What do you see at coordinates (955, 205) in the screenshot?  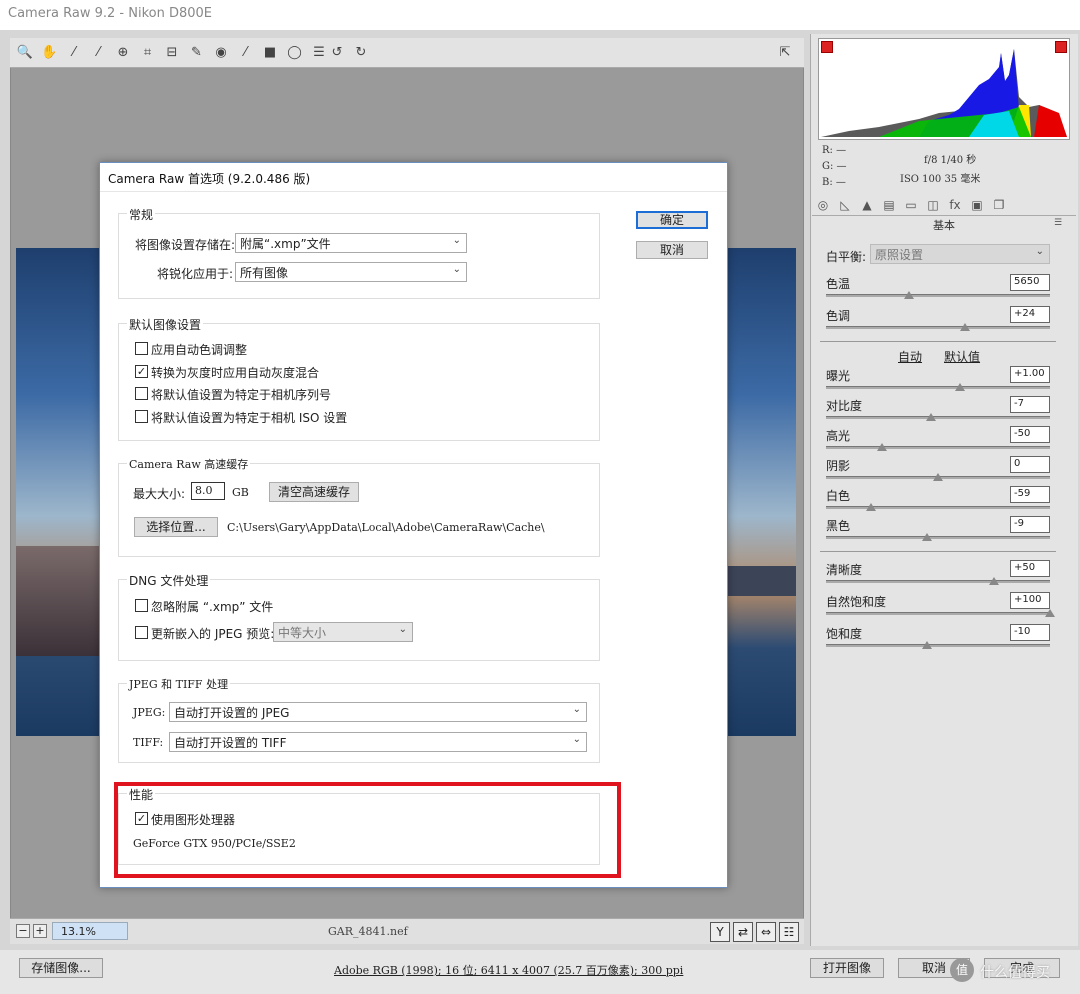 I see `panel-tab-icon: fx` at bounding box center [955, 205].